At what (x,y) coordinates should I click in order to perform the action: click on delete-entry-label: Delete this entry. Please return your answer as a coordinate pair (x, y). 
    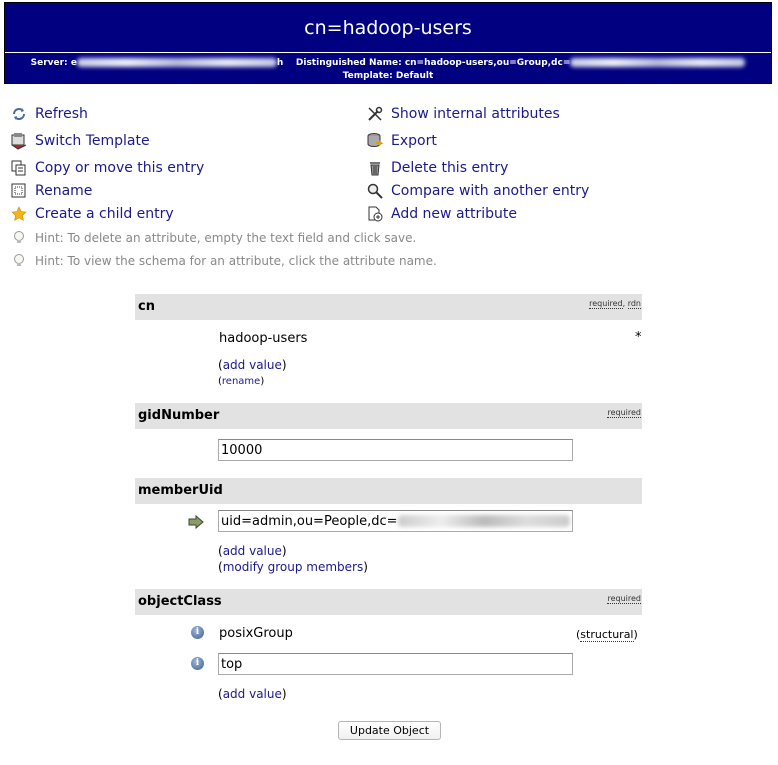
    Looking at the image, I should click on (450, 168).